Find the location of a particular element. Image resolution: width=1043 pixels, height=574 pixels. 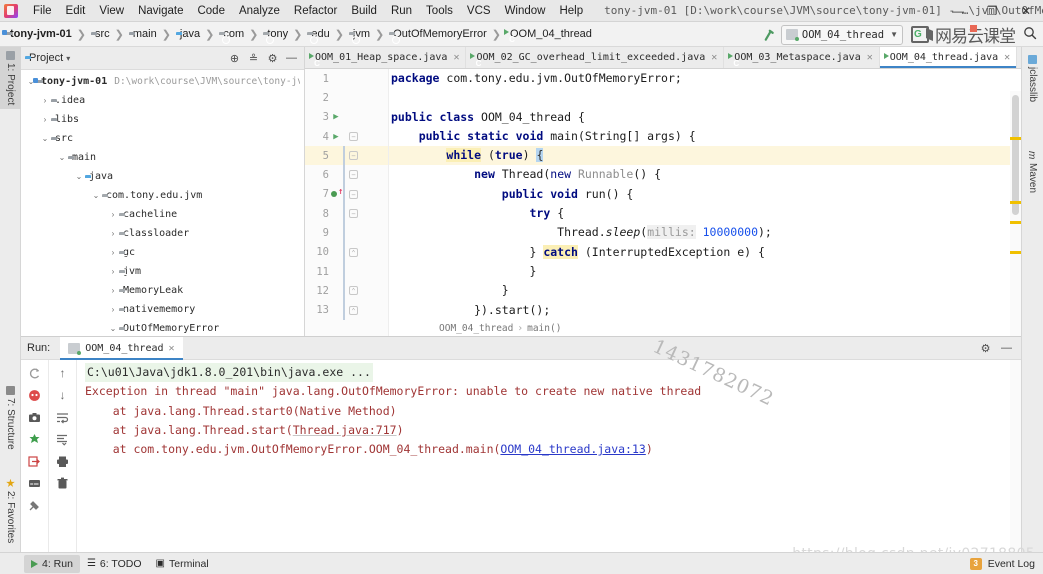

menu-item-help: Help is located at coordinates (571, 11).